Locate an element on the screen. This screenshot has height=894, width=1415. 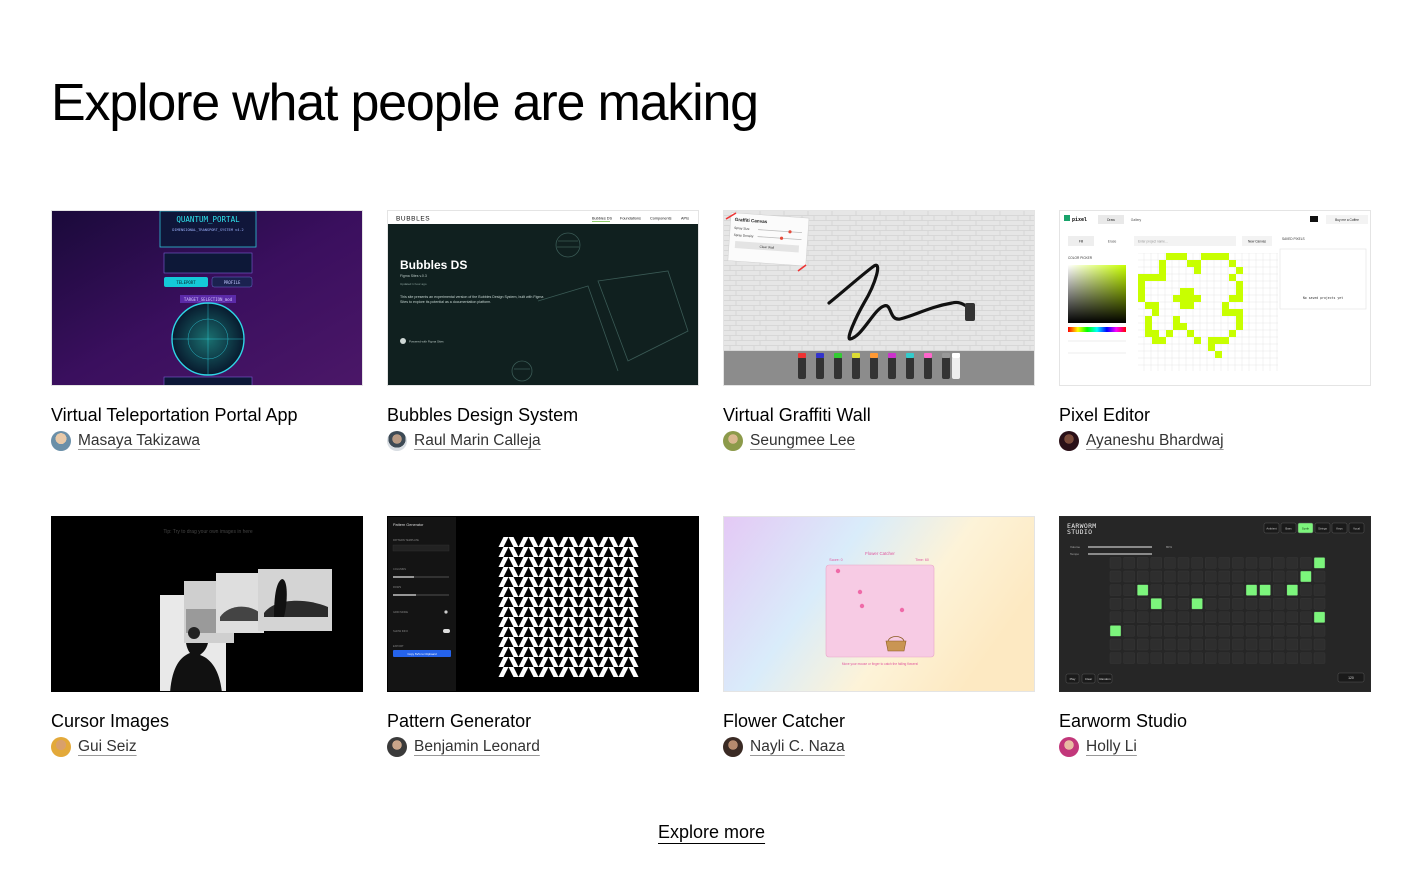
project-title: Cursor Images is located at coordinates (207, 721).